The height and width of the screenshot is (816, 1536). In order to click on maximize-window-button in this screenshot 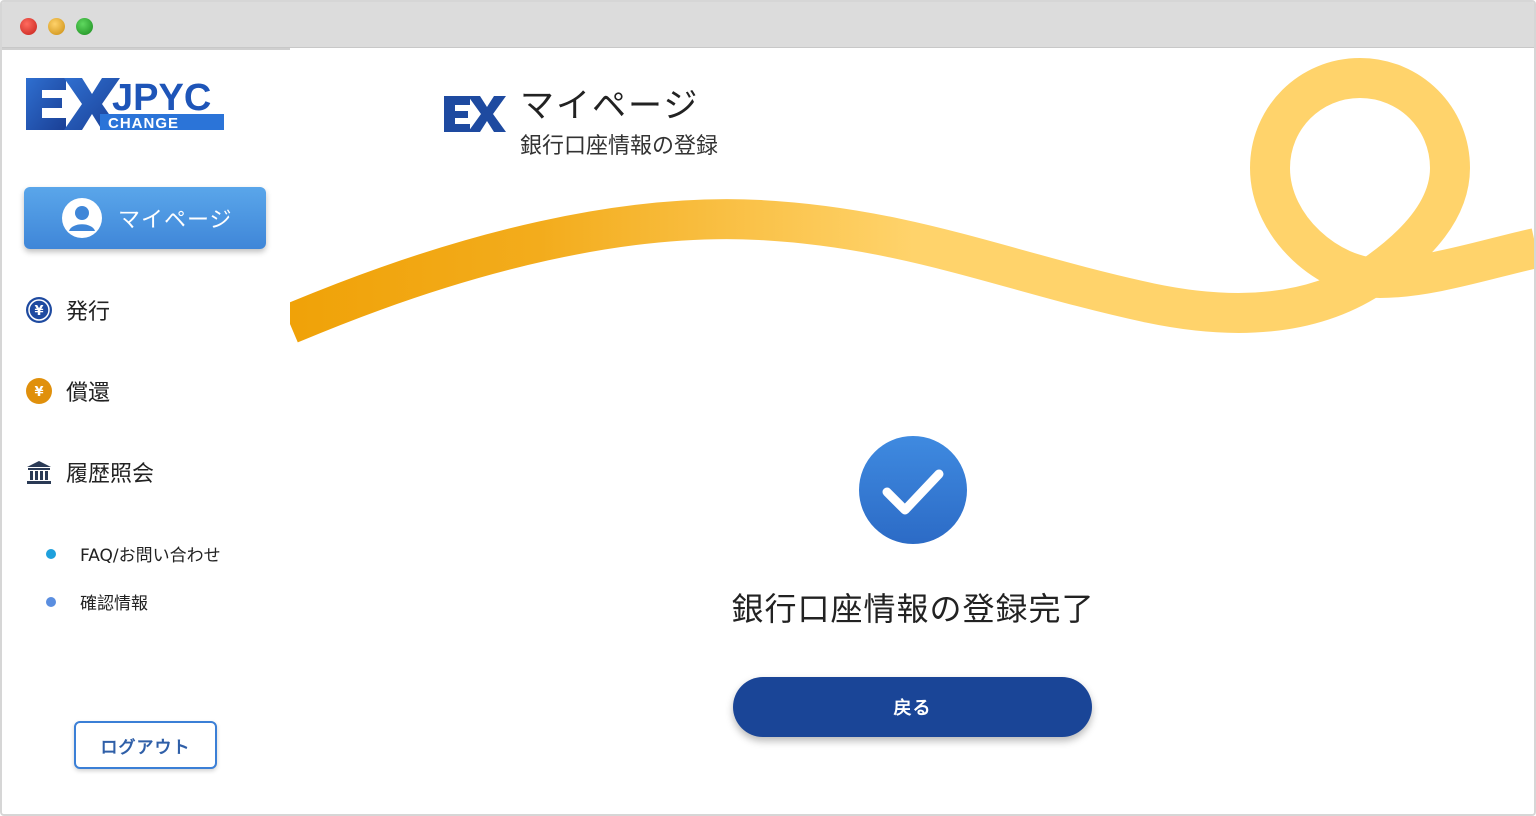, I will do `click(84, 26)`.